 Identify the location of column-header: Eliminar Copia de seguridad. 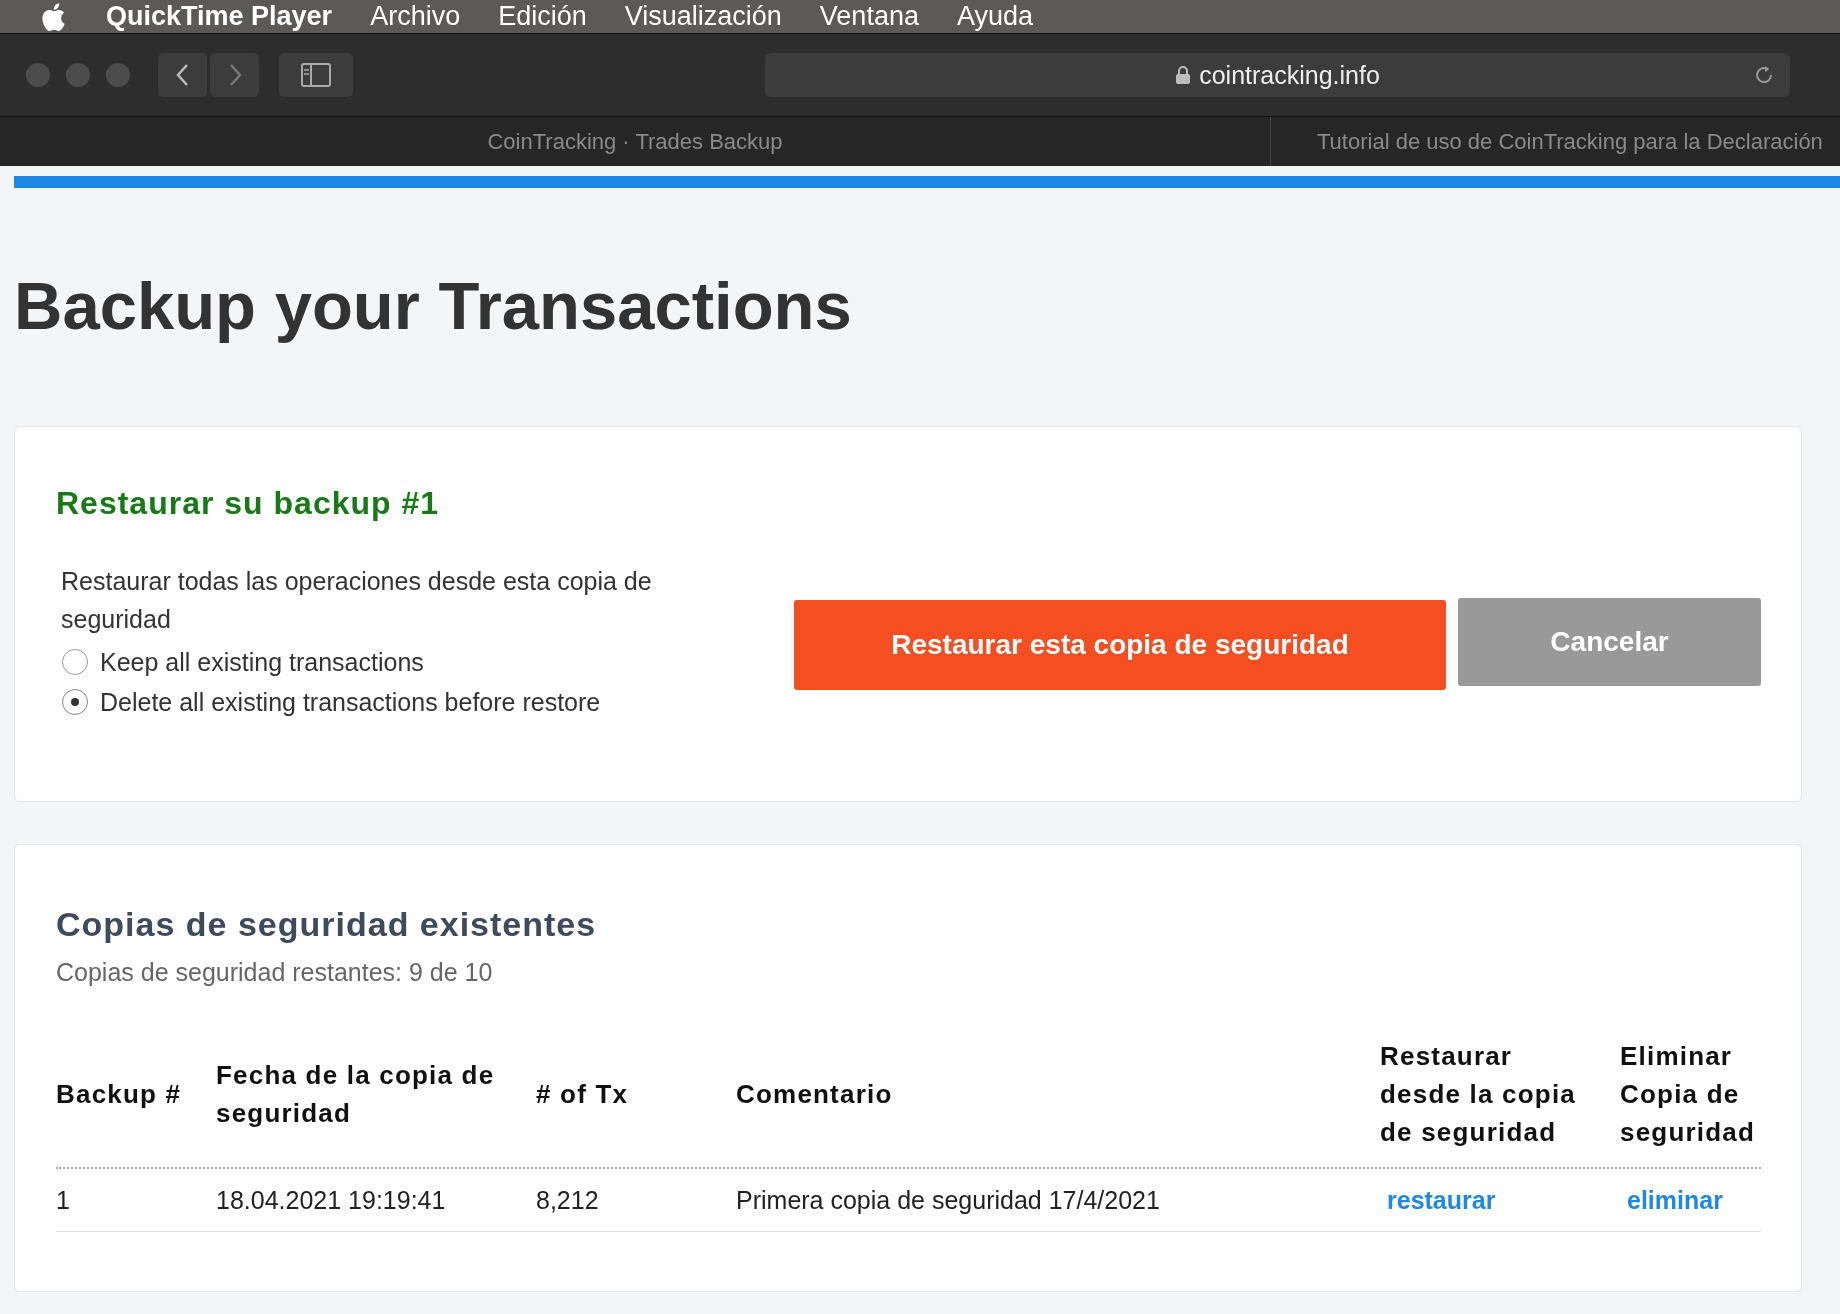
(1688, 1094).